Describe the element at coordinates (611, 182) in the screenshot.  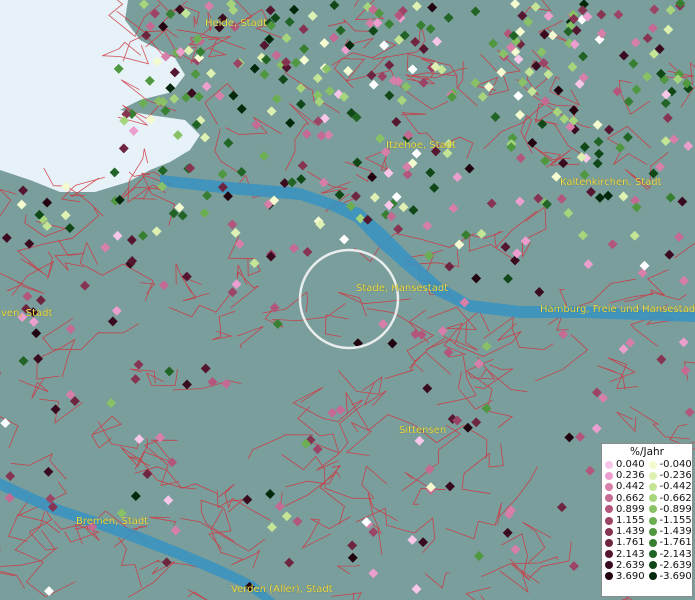
I see `place-label-kaltenkirchen: Kaltenkirchen, Stadt` at that location.